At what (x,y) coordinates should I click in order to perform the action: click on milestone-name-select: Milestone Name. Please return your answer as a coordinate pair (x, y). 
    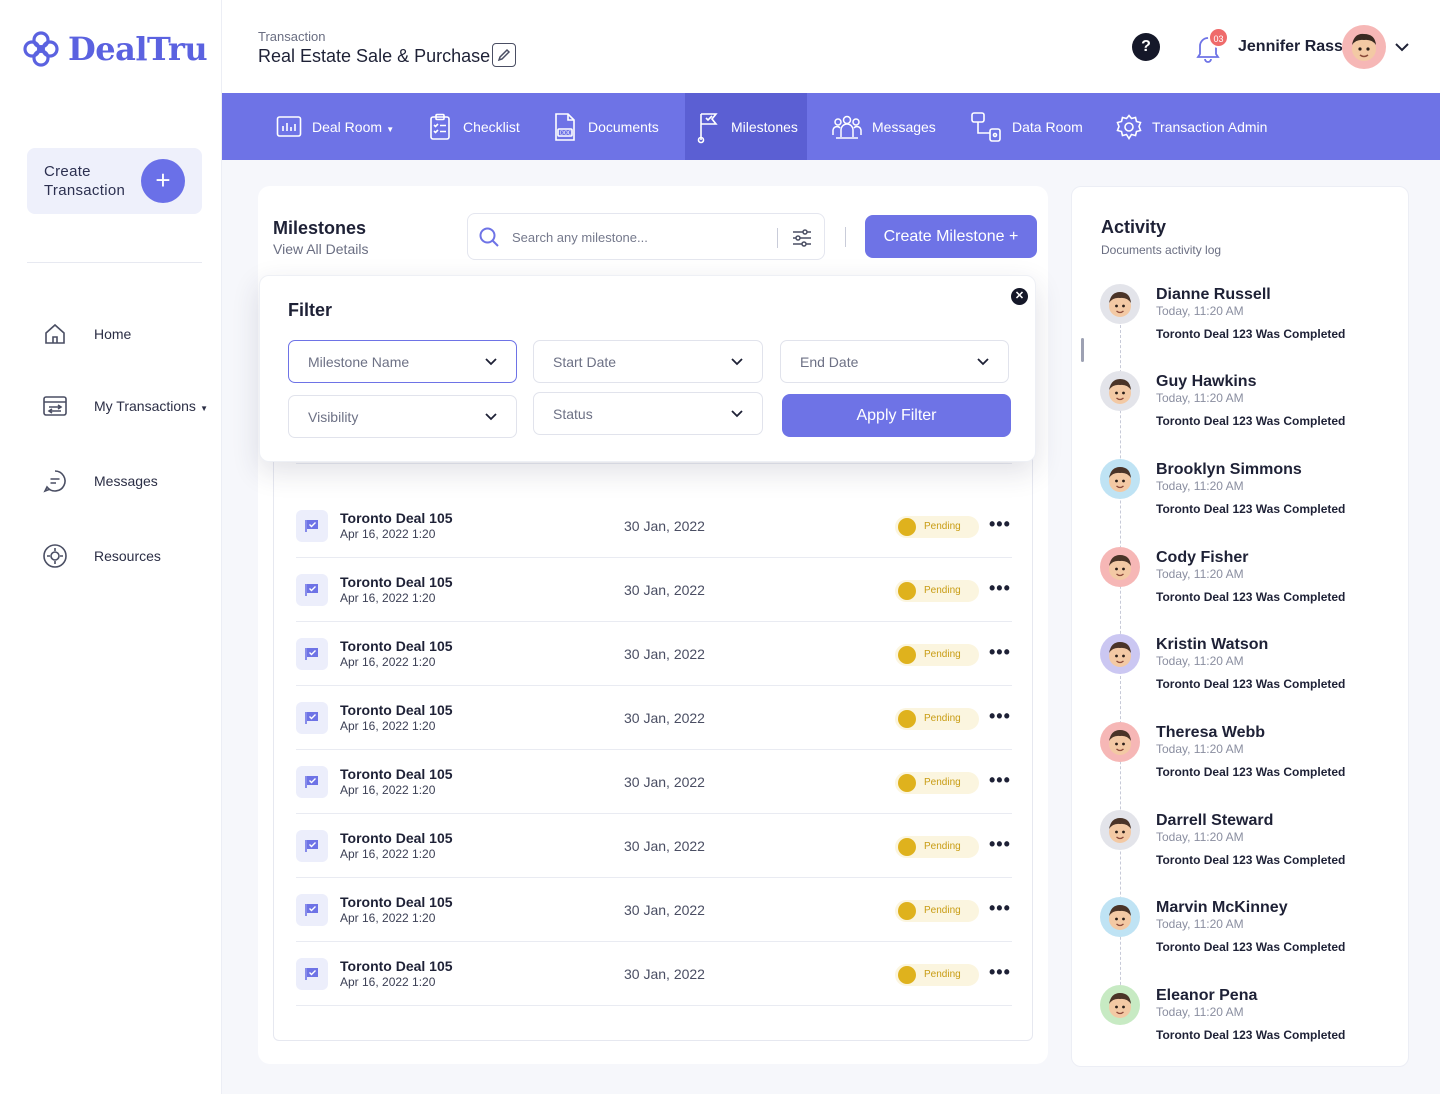
    Looking at the image, I should click on (402, 361).